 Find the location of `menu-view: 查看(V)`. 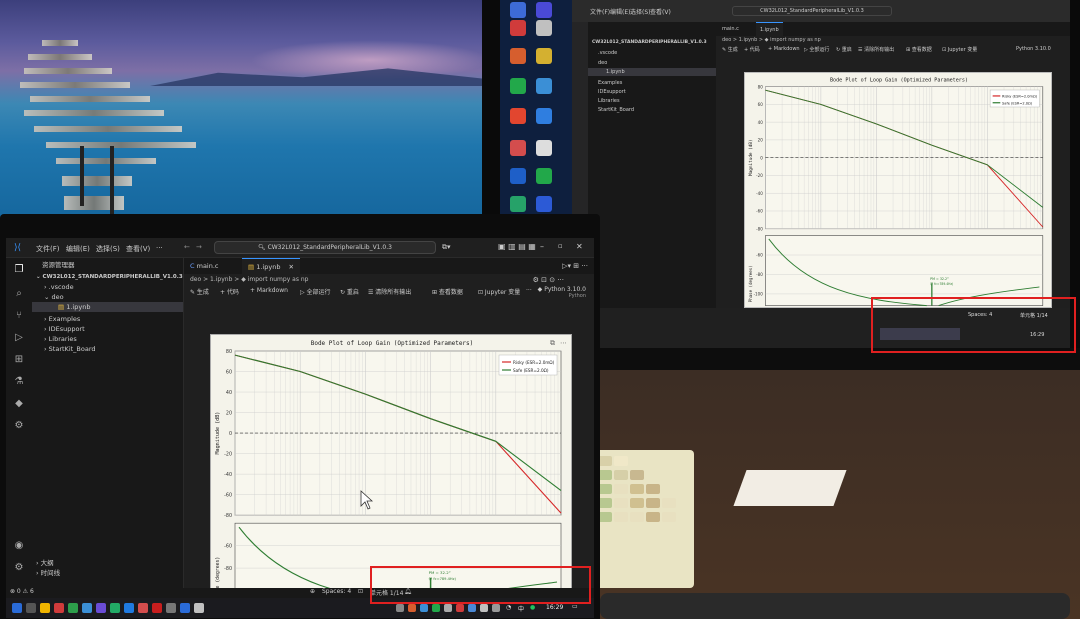

menu-view: 查看(V) is located at coordinates (138, 249).